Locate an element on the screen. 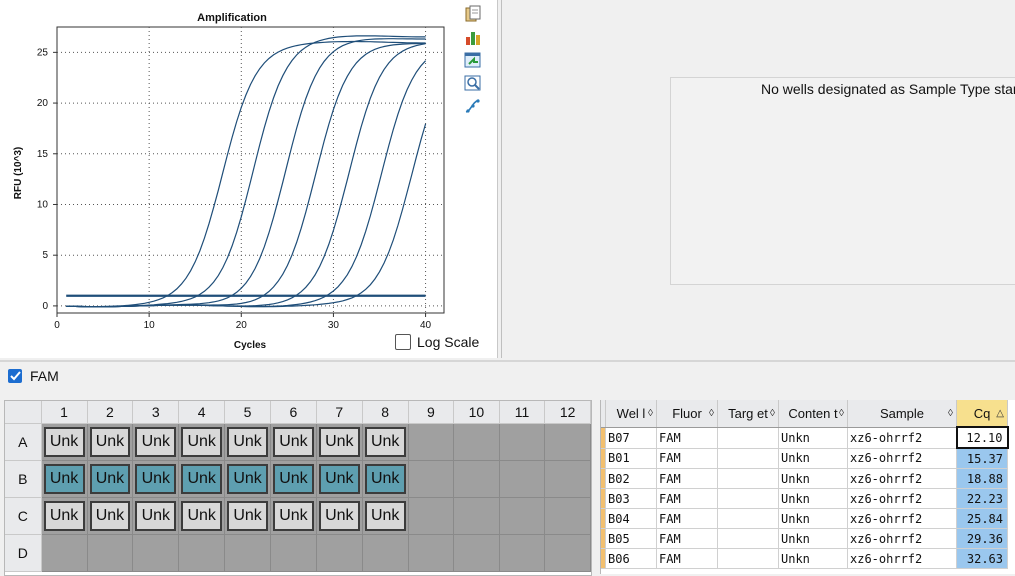 The width and height of the screenshot is (1015, 576). col-header: 8 is located at coordinates (385, 412).